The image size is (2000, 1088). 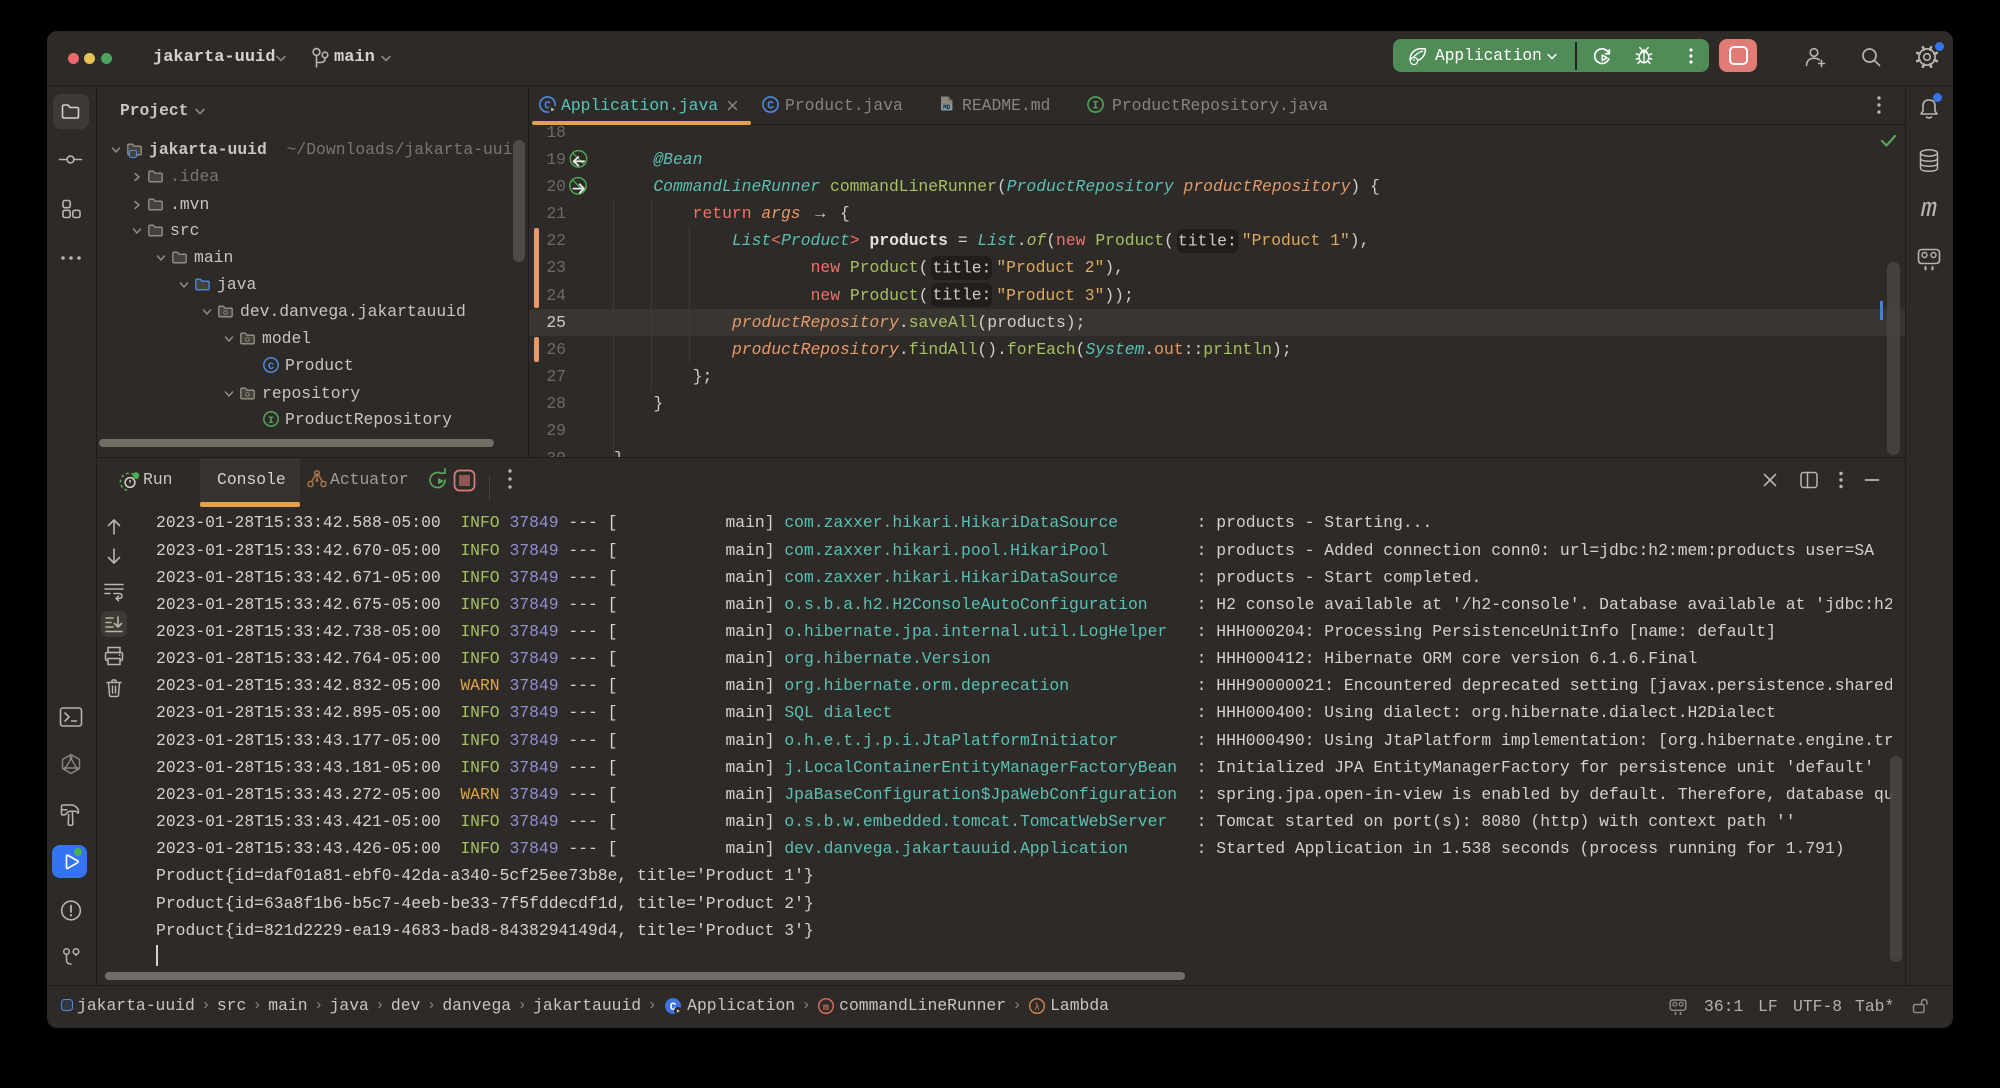 What do you see at coordinates (1037, 1008) in the screenshot?
I see `svg-text: λ` at bounding box center [1037, 1008].